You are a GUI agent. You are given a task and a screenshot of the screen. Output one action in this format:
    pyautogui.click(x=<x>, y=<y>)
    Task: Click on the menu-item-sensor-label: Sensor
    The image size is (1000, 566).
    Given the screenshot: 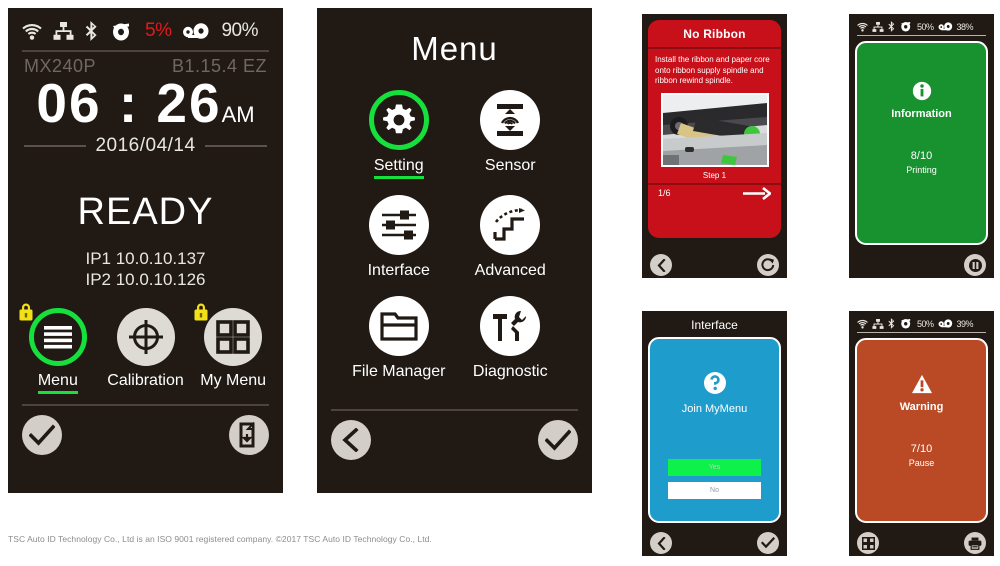 What is the action you would take?
    pyautogui.click(x=510, y=165)
    